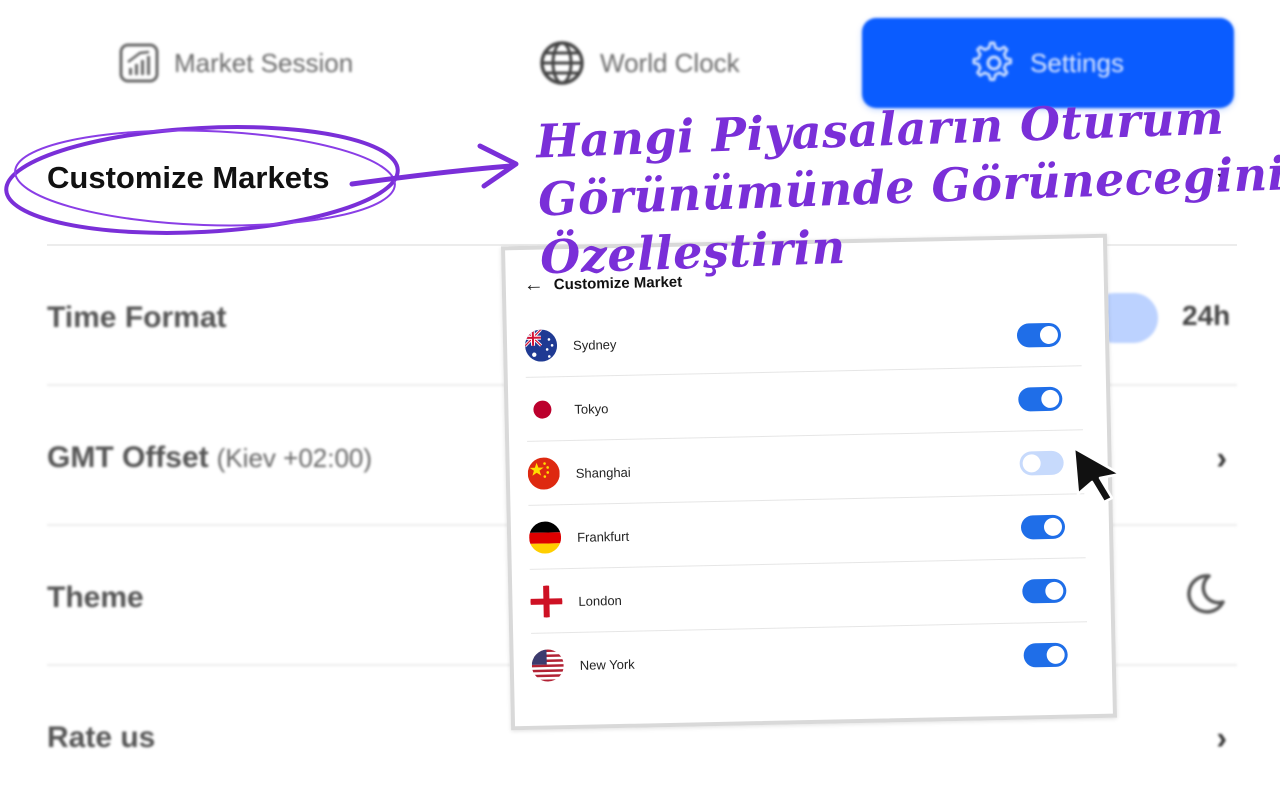 Image resolution: width=1280 pixels, height=800 pixels. What do you see at coordinates (264, 62) in the screenshot?
I see `tab-market-session-label: Market Session` at bounding box center [264, 62].